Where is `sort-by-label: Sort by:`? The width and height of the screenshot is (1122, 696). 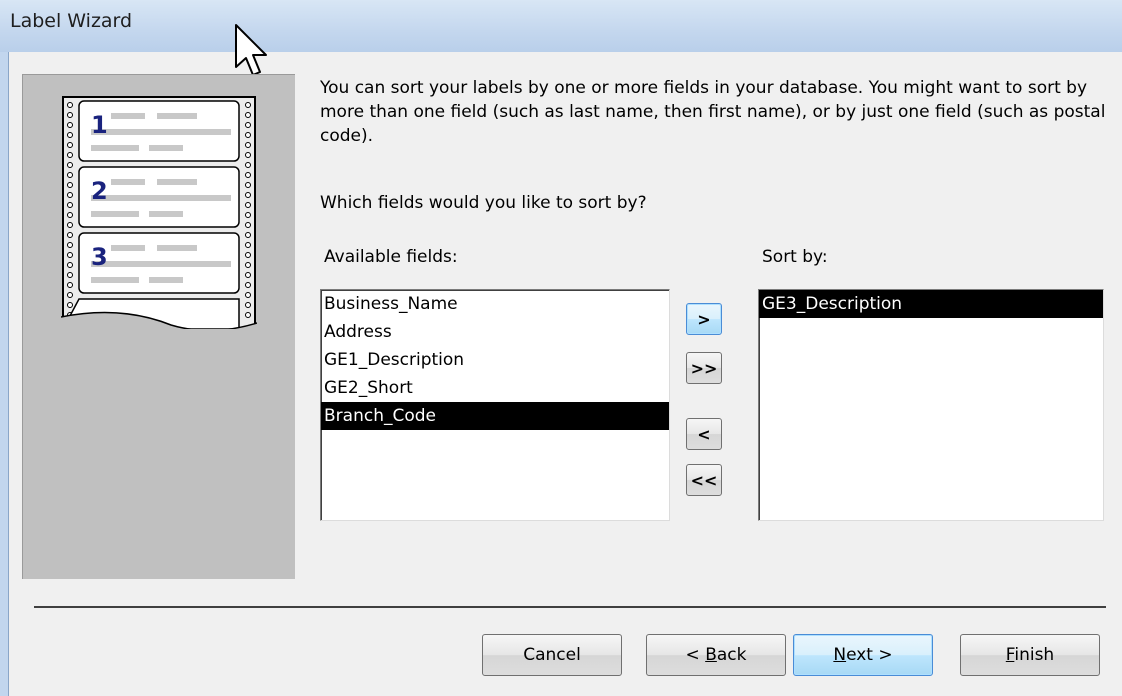 sort-by-label: Sort by: is located at coordinates (795, 257).